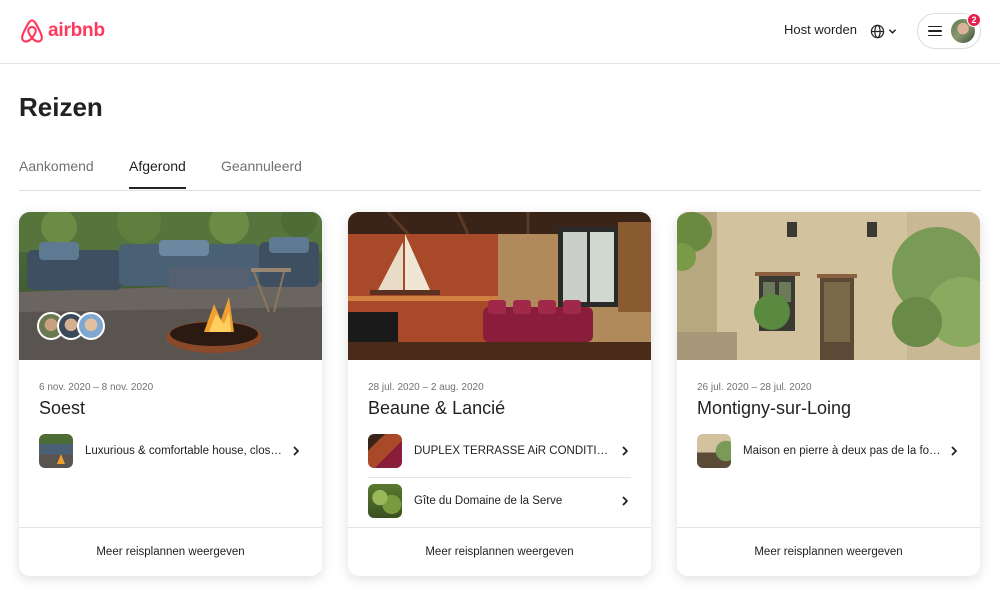 This screenshot has width=1000, height=595. What do you see at coordinates (877, 31) in the screenshot?
I see `globe-icon` at bounding box center [877, 31].